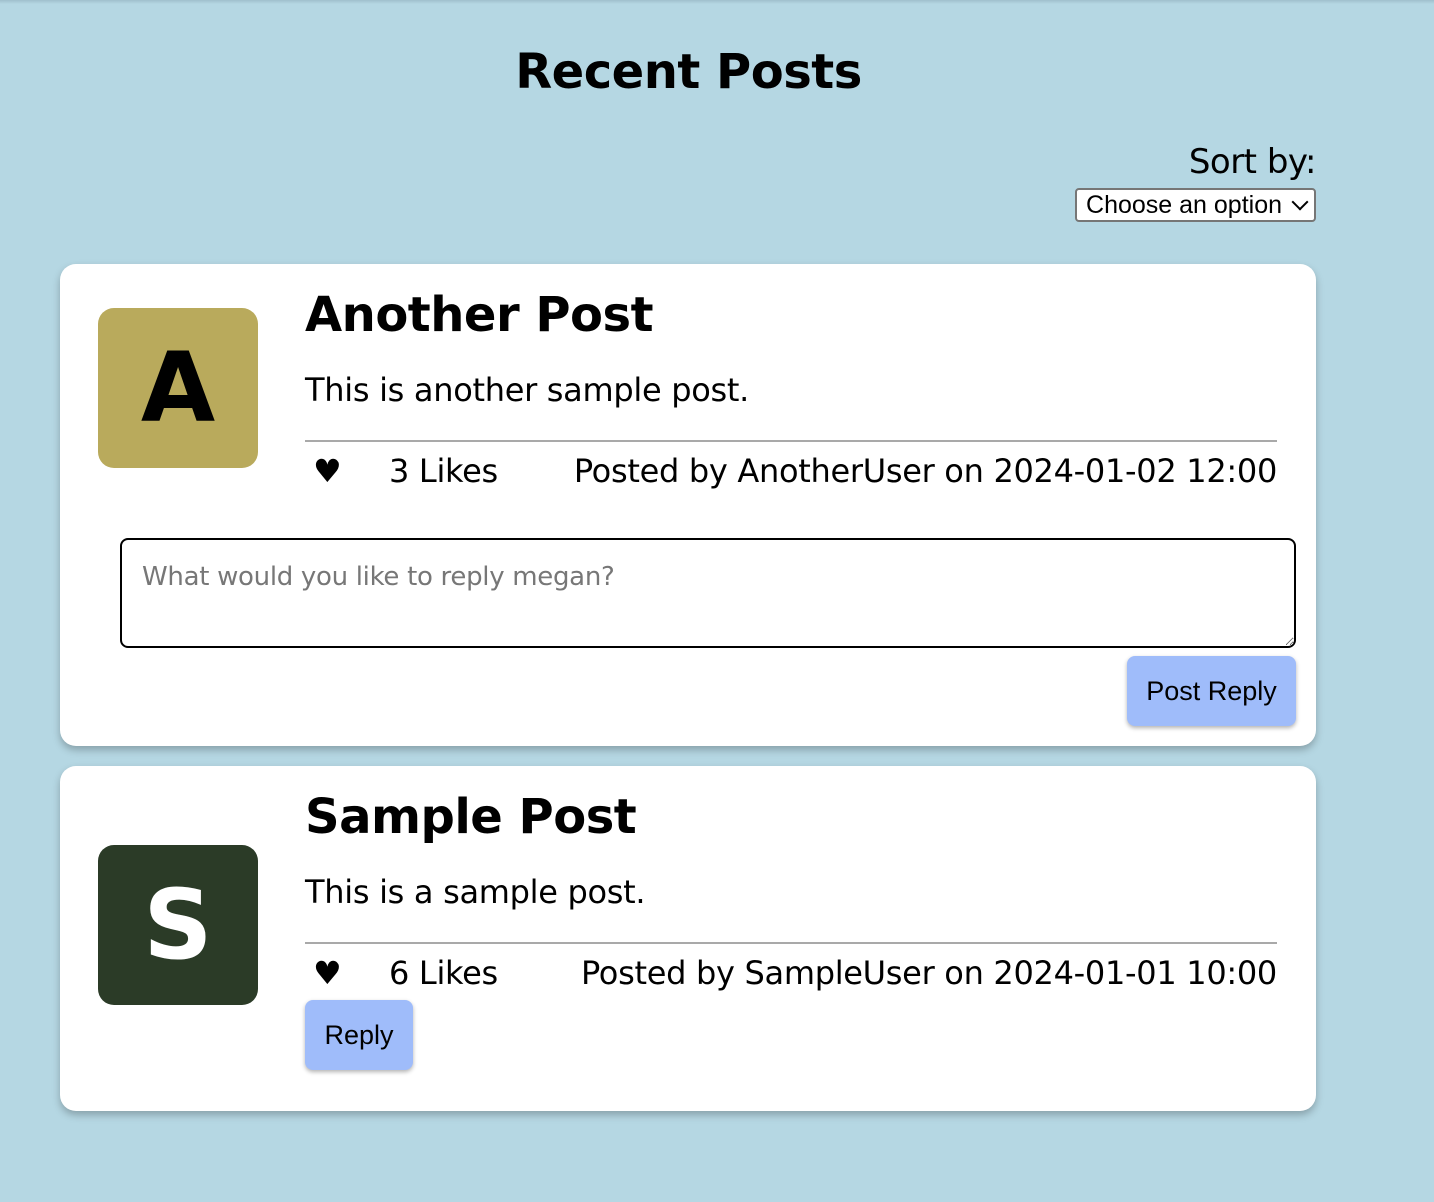 This screenshot has width=1434, height=1202. I want to click on sort-select: Choose an option, so click(1195, 205).